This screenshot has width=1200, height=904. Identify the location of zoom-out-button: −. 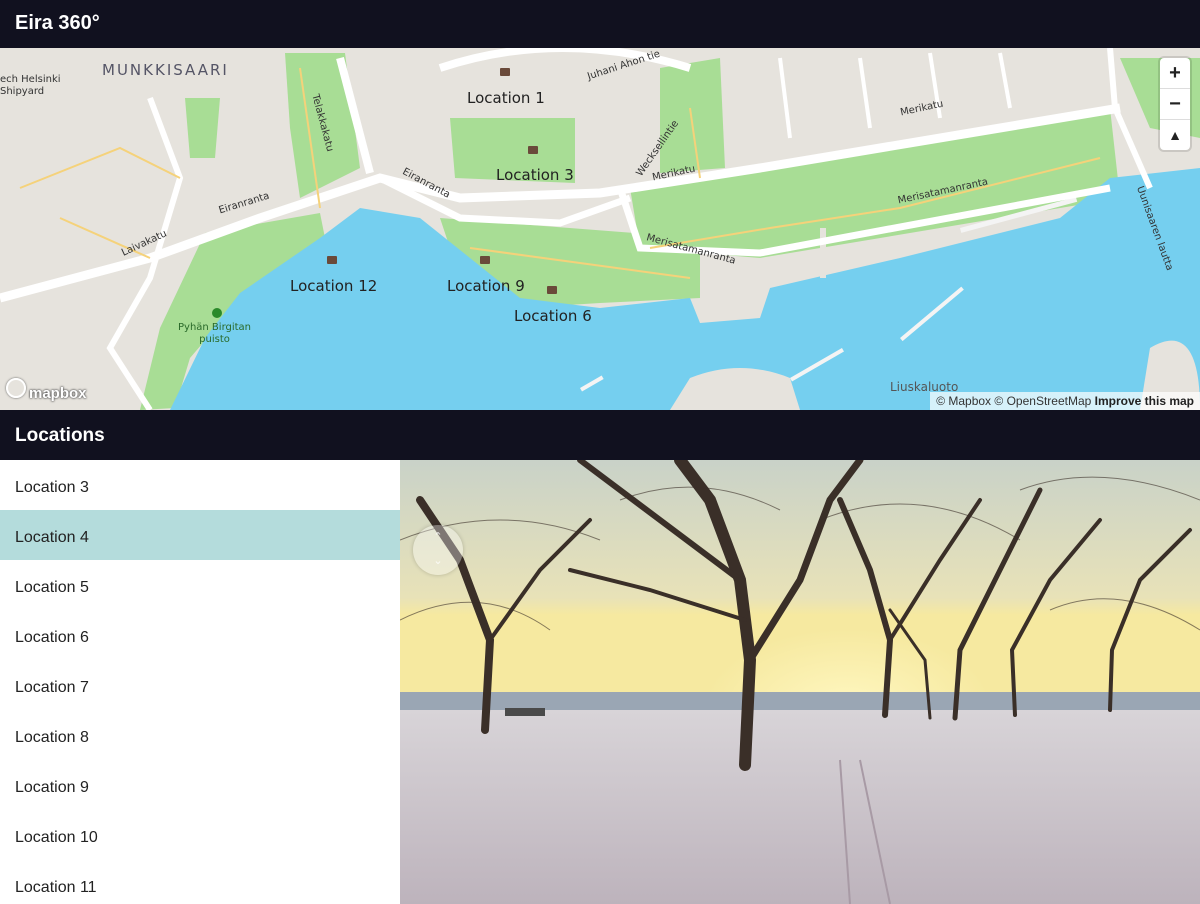
(1175, 104).